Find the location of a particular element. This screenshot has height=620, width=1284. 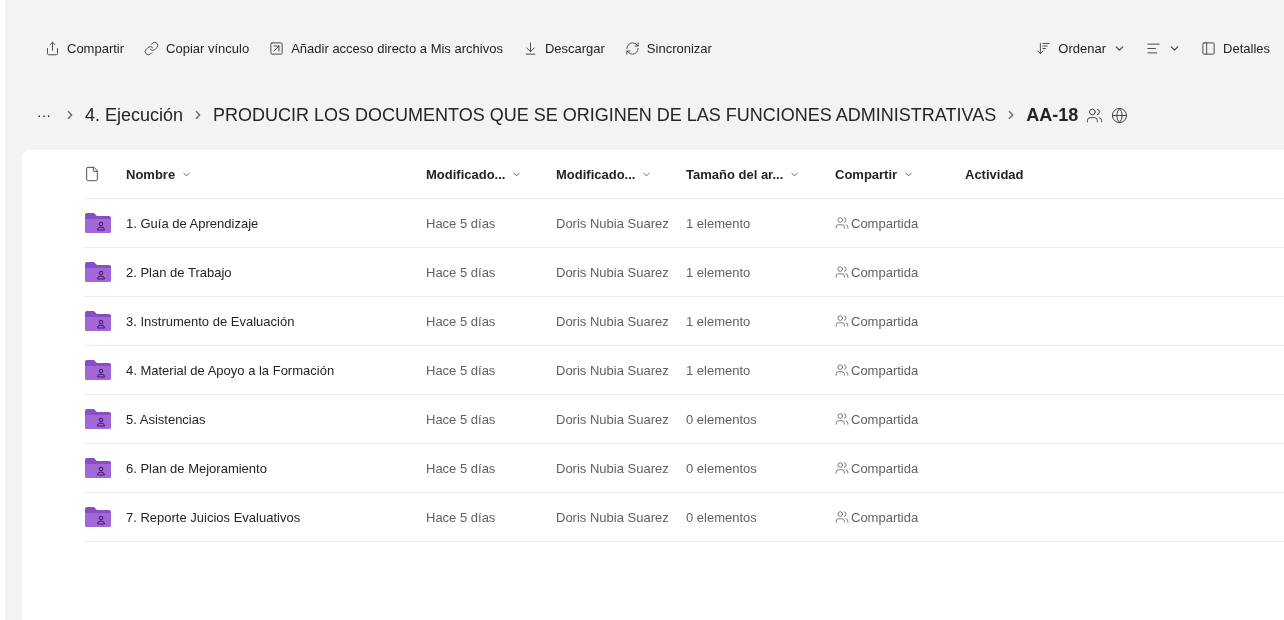

column-header: Compartir is located at coordinates (875, 174).